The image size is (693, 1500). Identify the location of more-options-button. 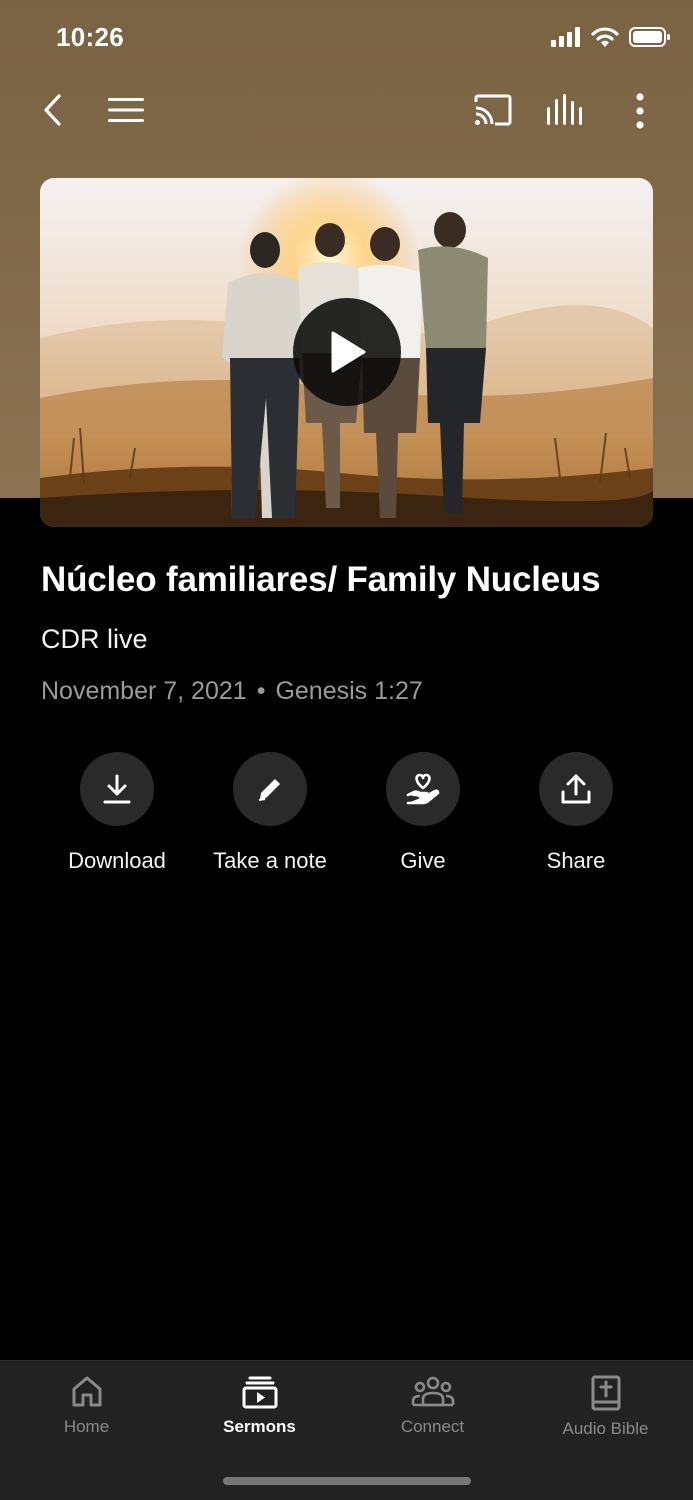
(640, 111).